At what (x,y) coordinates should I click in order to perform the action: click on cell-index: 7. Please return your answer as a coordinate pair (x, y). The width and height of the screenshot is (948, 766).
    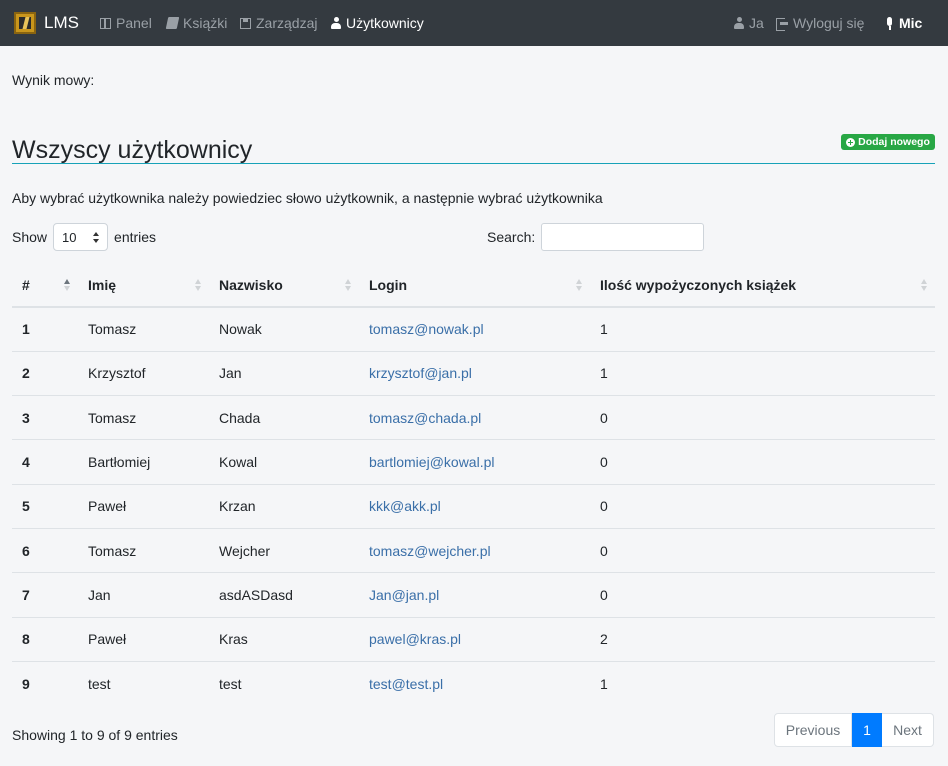
    Looking at the image, I should click on (45, 595).